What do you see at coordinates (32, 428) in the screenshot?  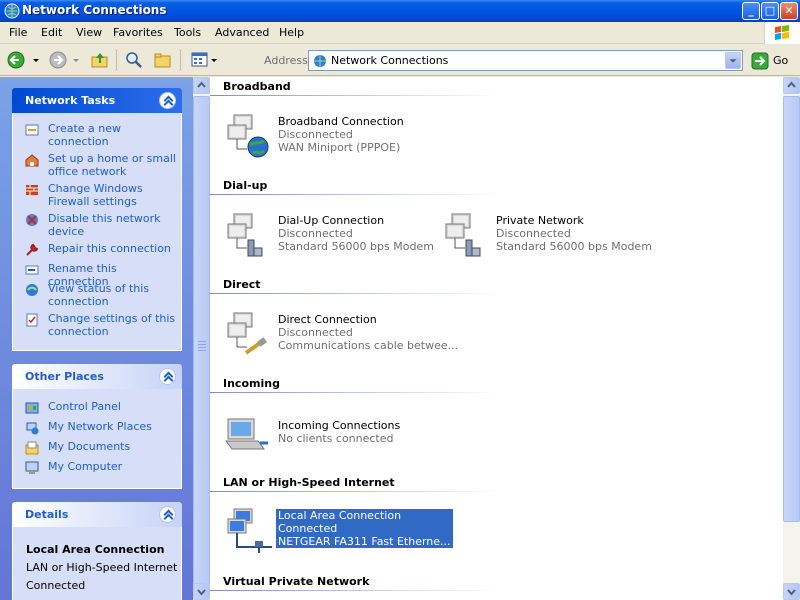 I see `network-places-icon` at bounding box center [32, 428].